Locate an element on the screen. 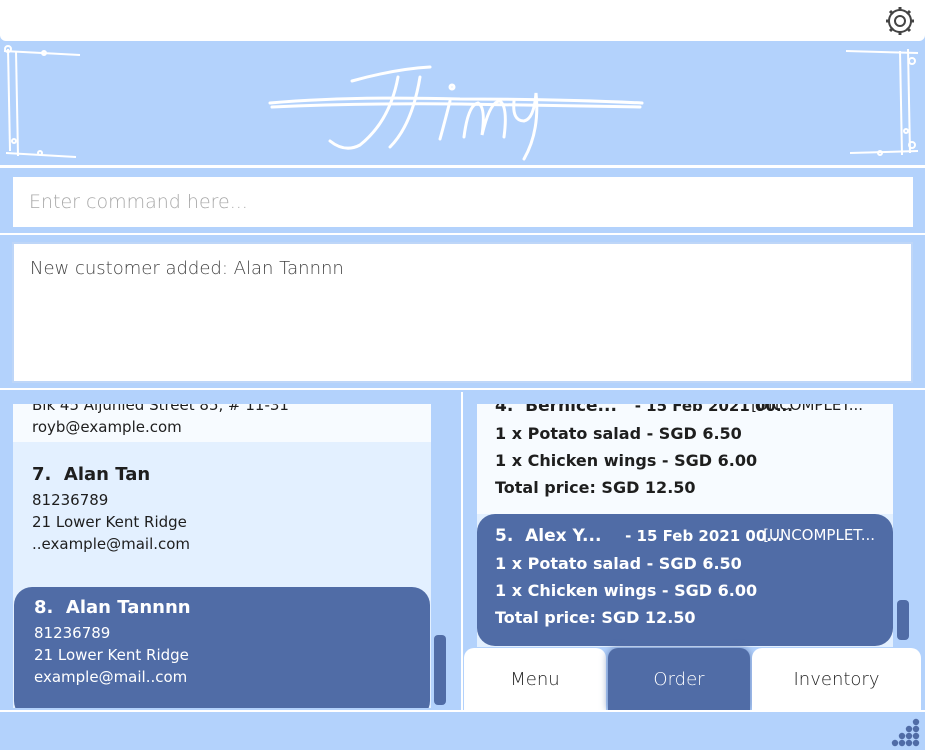 The width and height of the screenshot is (925, 750). top-bar is located at coordinates (462, 20).